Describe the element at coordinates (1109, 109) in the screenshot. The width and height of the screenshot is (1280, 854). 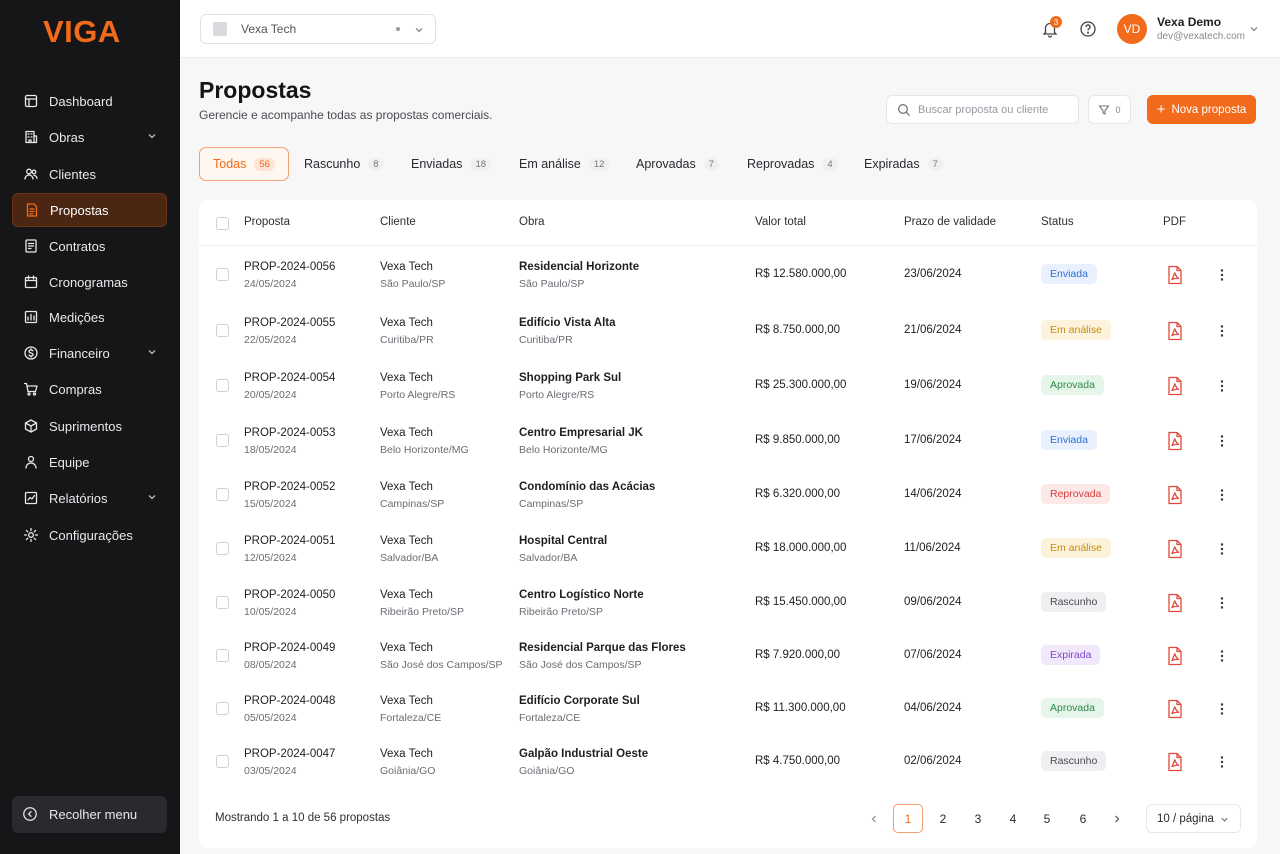
I see `filter-button: 0` at that location.